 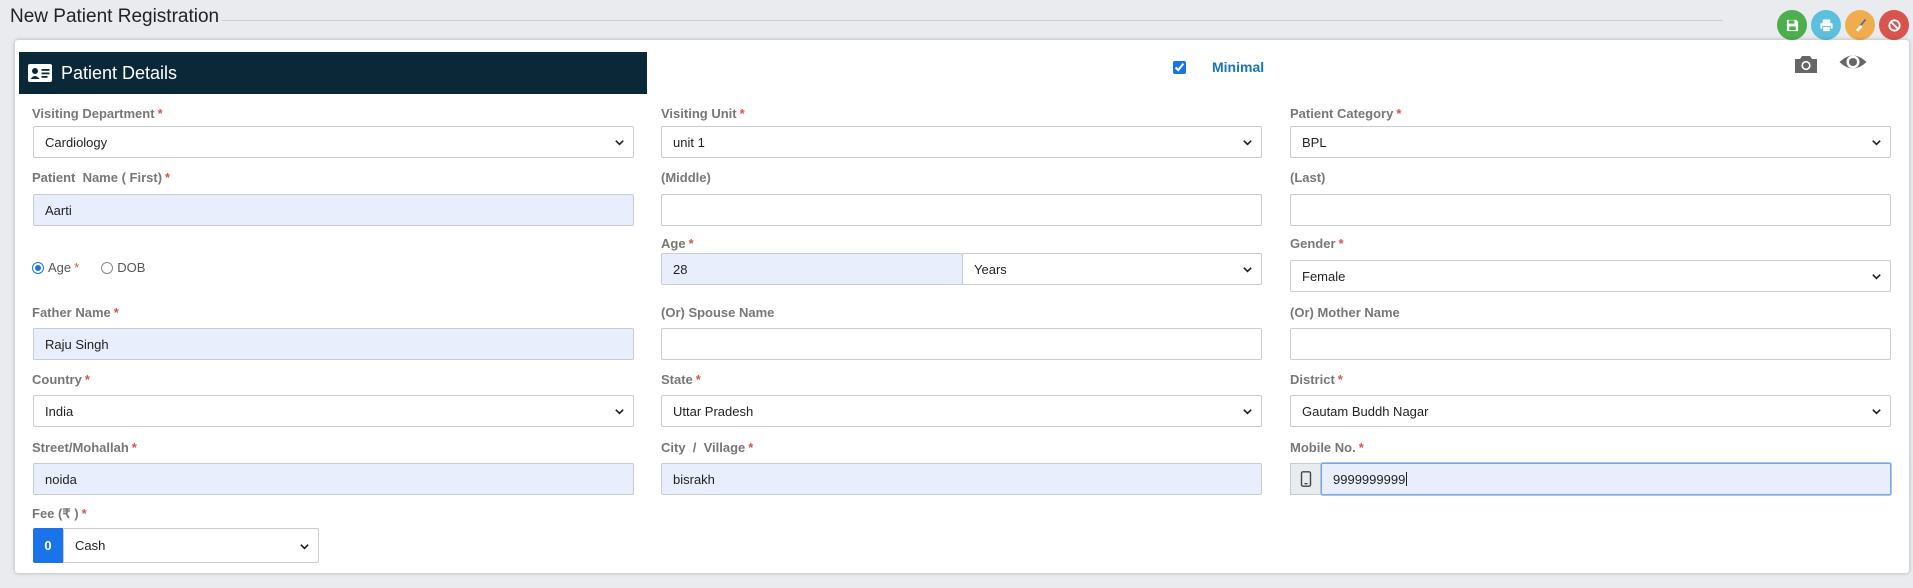 What do you see at coordinates (972, 20) in the screenshot?
I see `title-divider` at bounding box center [972, 20].